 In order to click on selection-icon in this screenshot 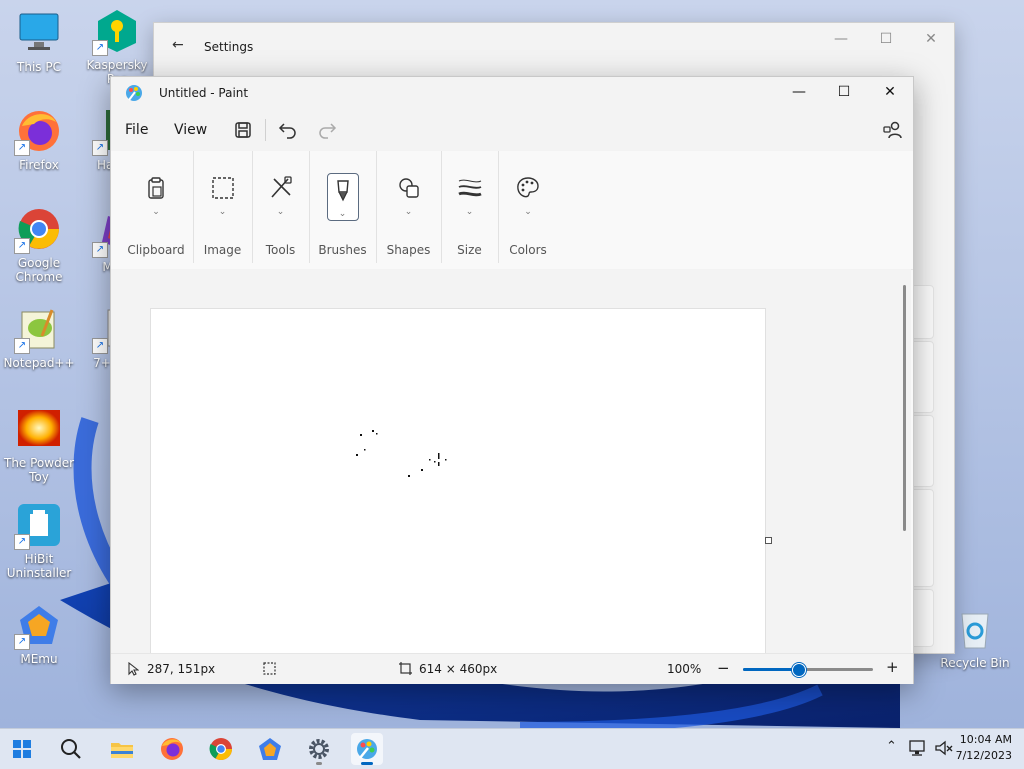, I will do `click(222, 188)`.